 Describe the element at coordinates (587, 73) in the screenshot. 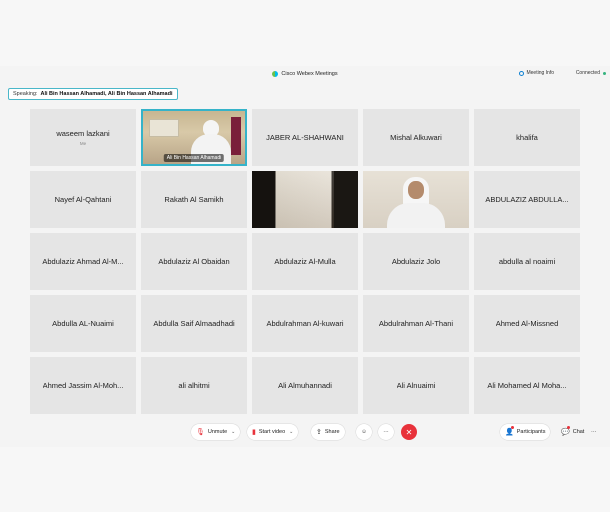

I see `connection-status-label: Connected` at that location.